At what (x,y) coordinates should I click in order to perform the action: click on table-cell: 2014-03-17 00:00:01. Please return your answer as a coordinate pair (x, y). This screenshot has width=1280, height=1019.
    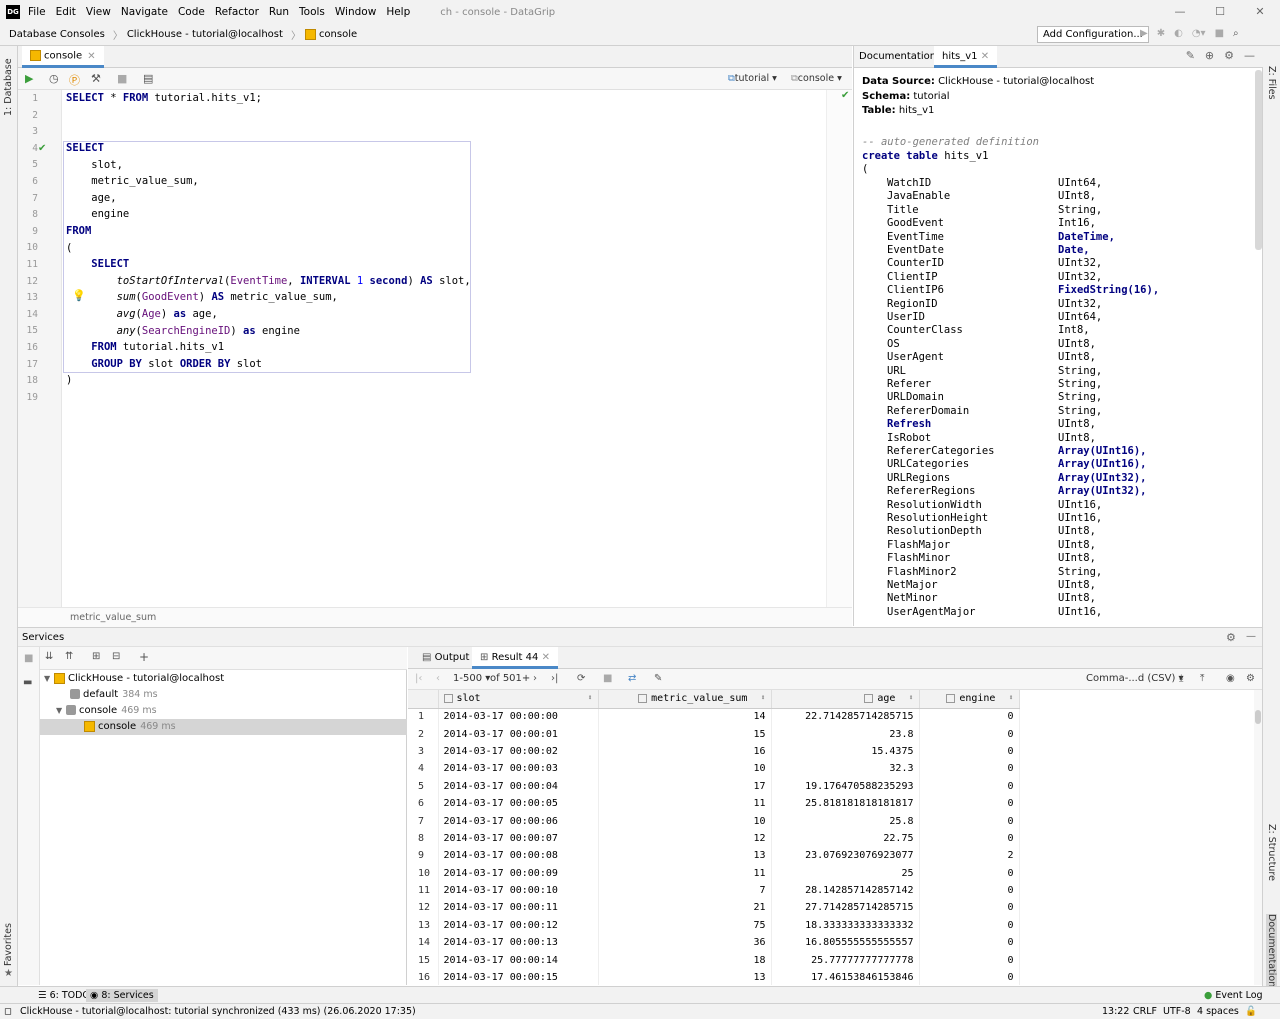
    Looking at the image, I should click on (518, 734).